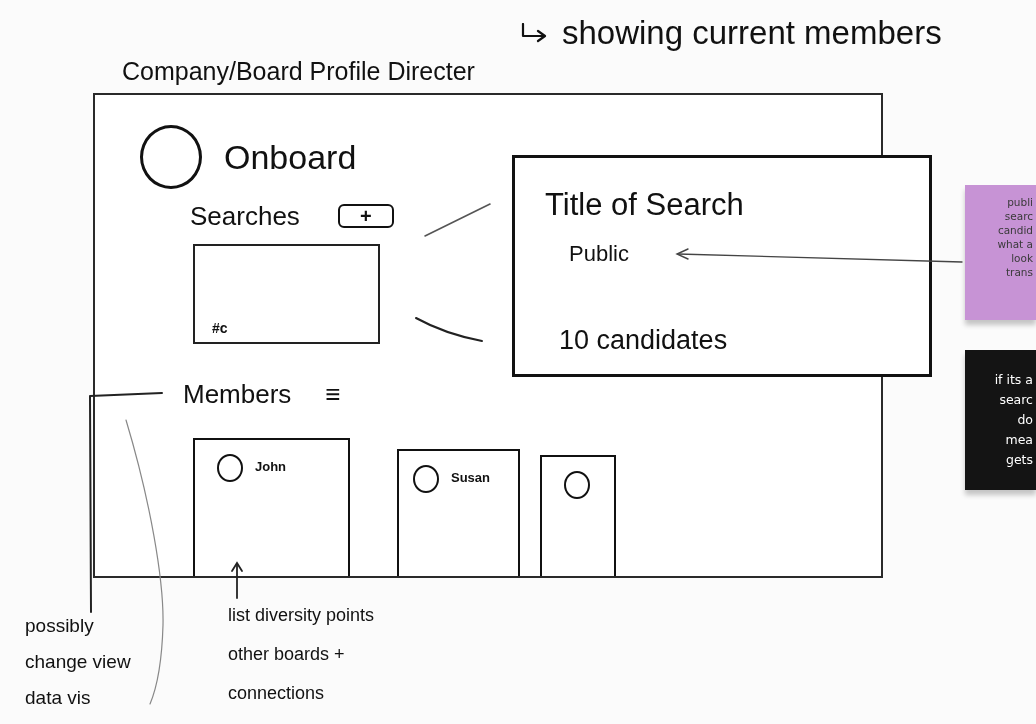 The image size is (1036, 724). I want to click on note-text: publi searc candid what a look trans, so click(1014, 237).